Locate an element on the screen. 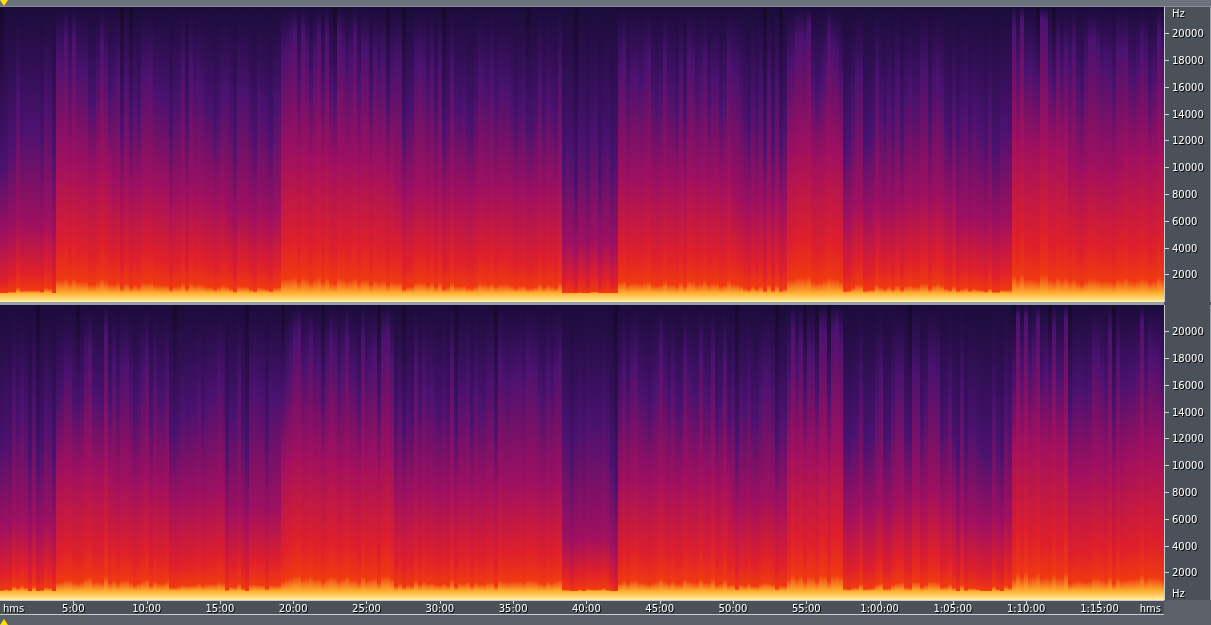 Image resolution: width=1211 pixels, height=625 pixels. time-label: 1:05:00 is located at coordinates (953, 608).